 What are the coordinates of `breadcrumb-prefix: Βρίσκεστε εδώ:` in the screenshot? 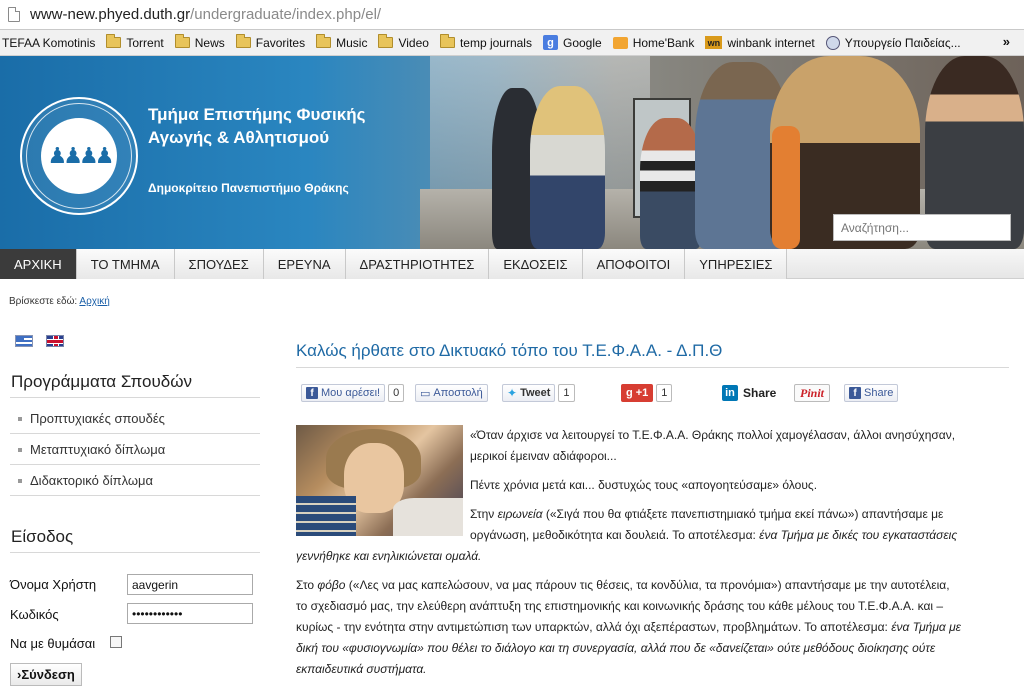 It's located at (43, 301).